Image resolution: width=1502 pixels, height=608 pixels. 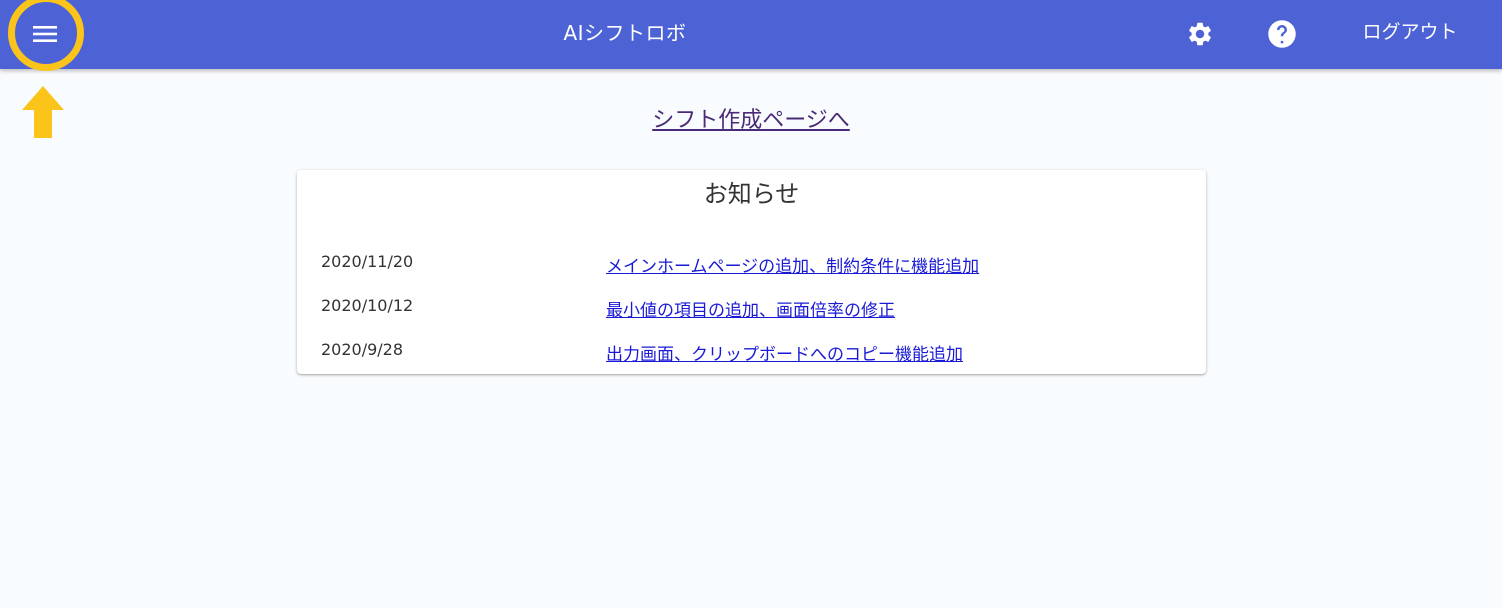 I want to click on create-shift-link-container: シフト作成ページへ, so click(x=751, y=118).